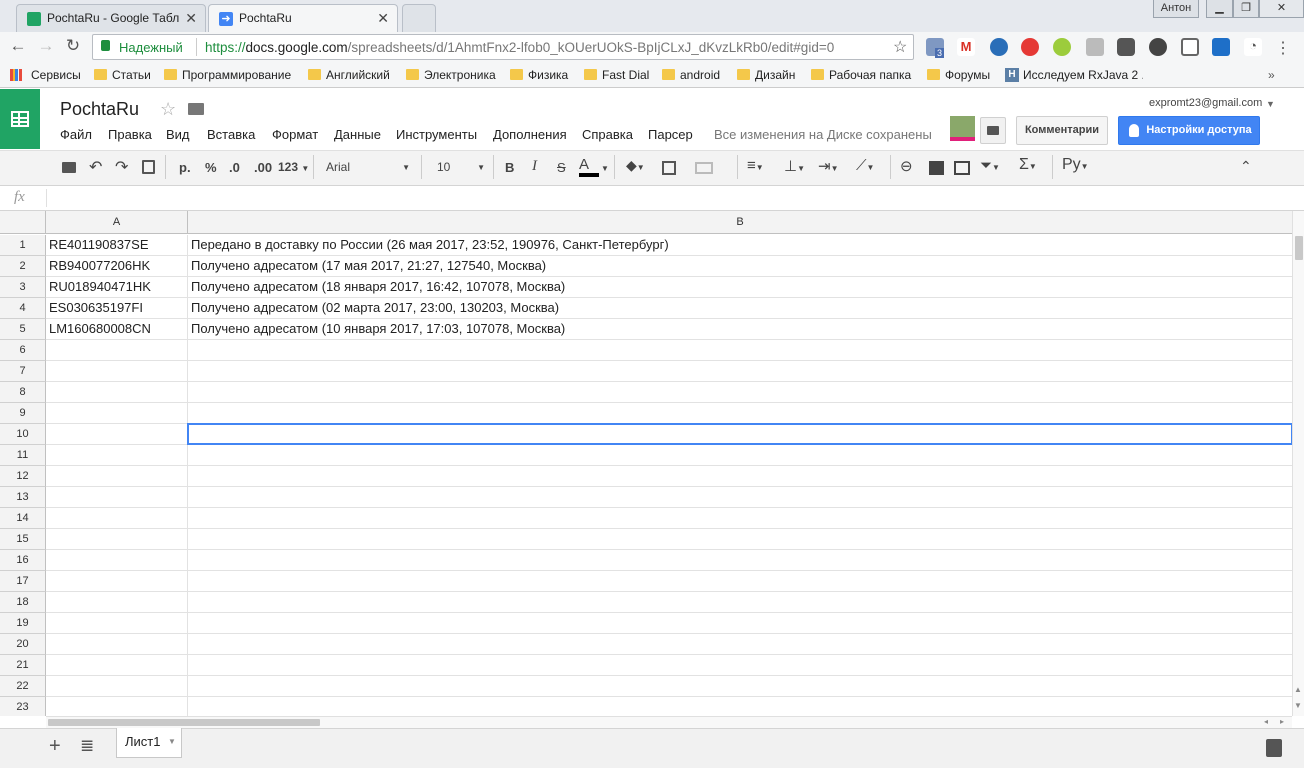 The width and height of the screenshot is (1304, 768). What do you see at coordinates (1219, 9) in the screenshot?
I see `minimize-button: ▁` at bounding box center [1219, 9].